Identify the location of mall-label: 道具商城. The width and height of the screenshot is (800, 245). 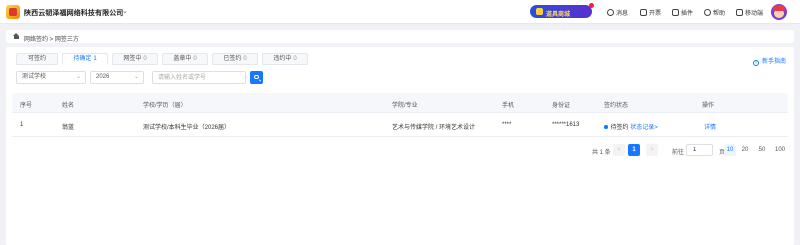
(558, 14).